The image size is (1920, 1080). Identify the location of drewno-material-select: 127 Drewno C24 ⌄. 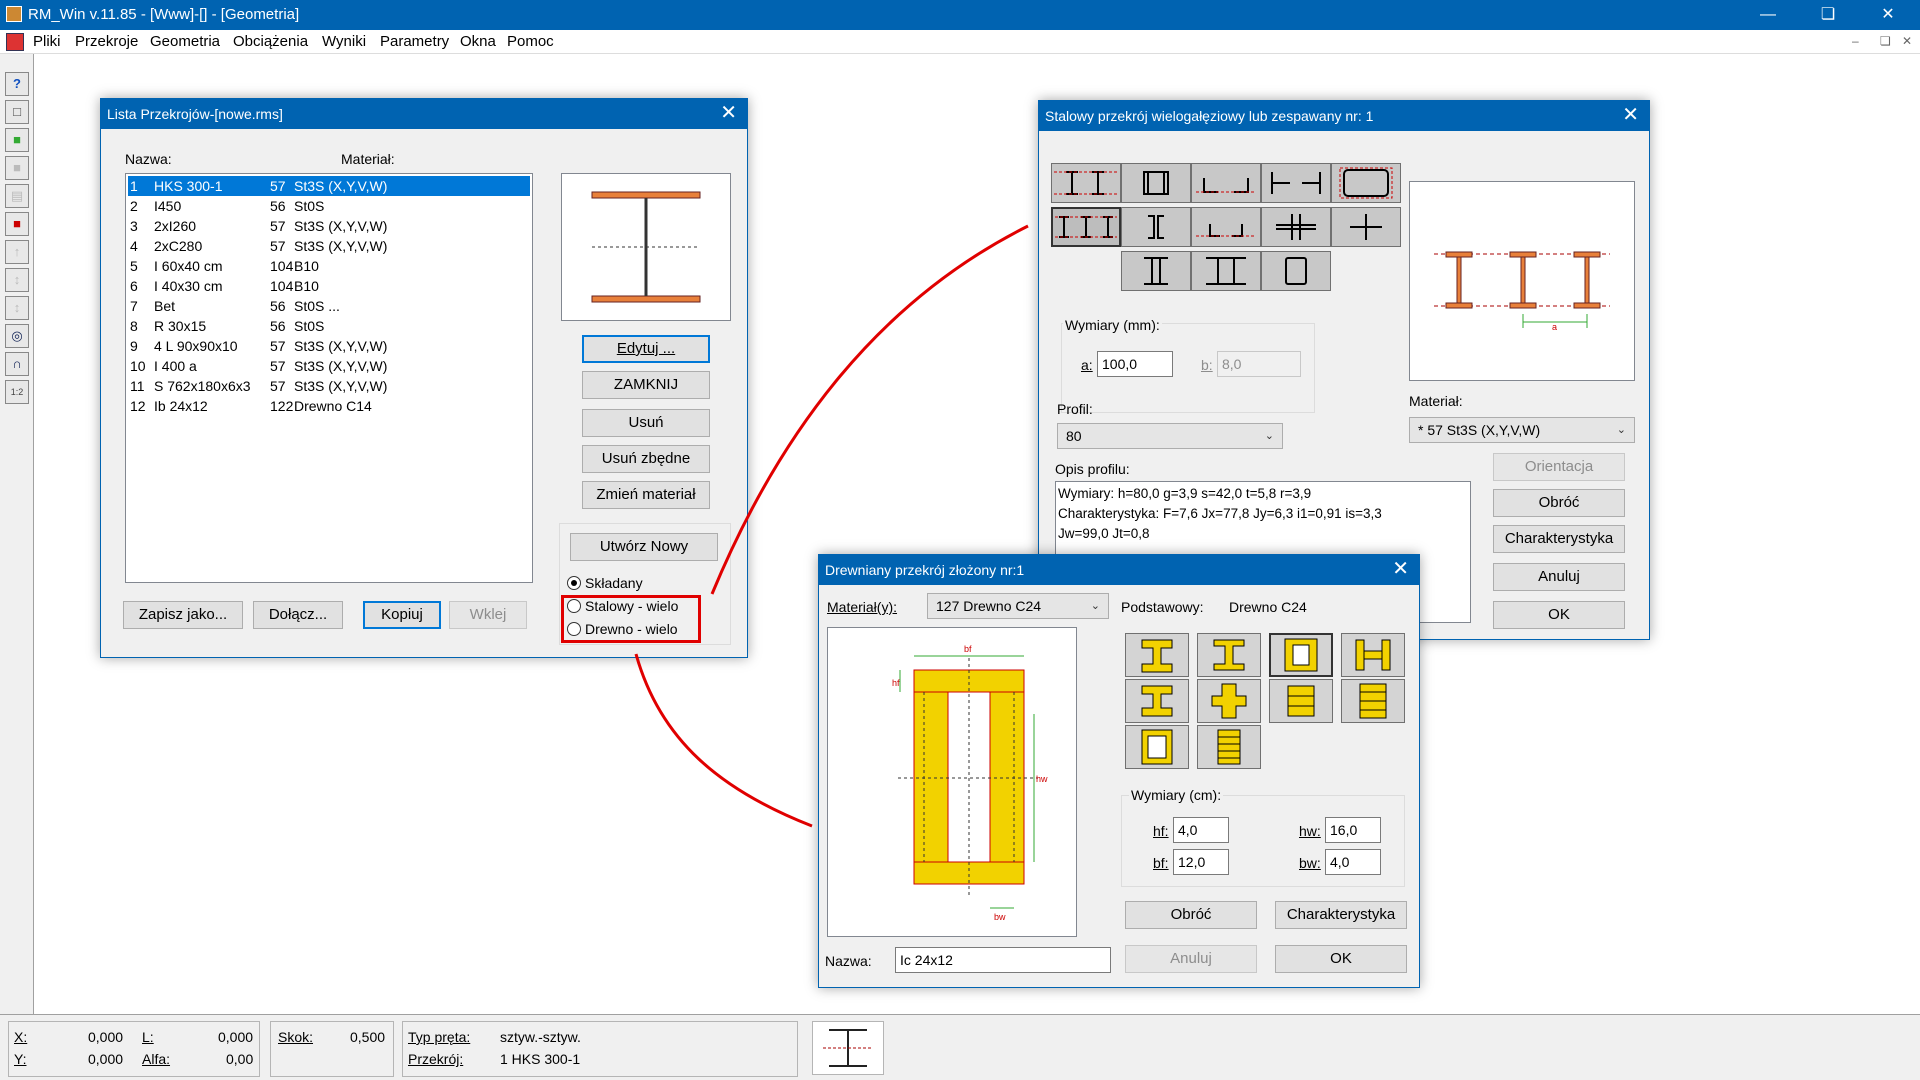
(1018, 606).